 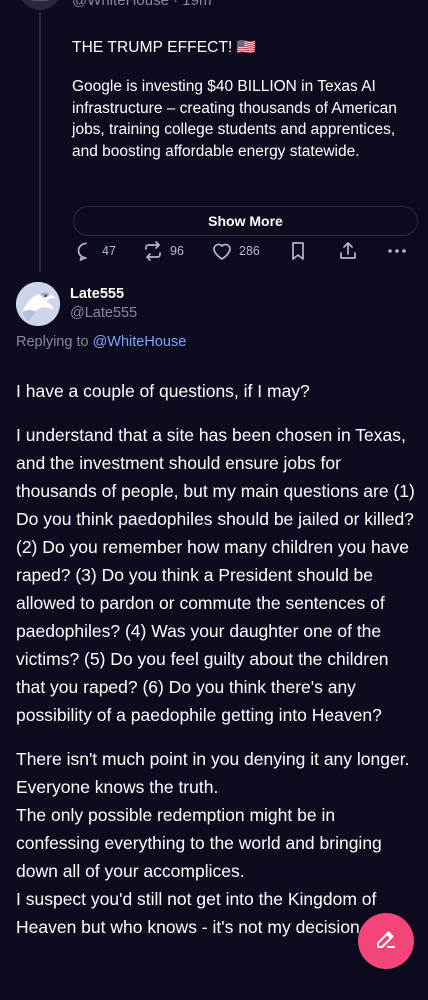 What do you see at coordinates (97, 294) in the screenshot?
I see `reply-display-name: Late555` at bounding box center [97, 294].